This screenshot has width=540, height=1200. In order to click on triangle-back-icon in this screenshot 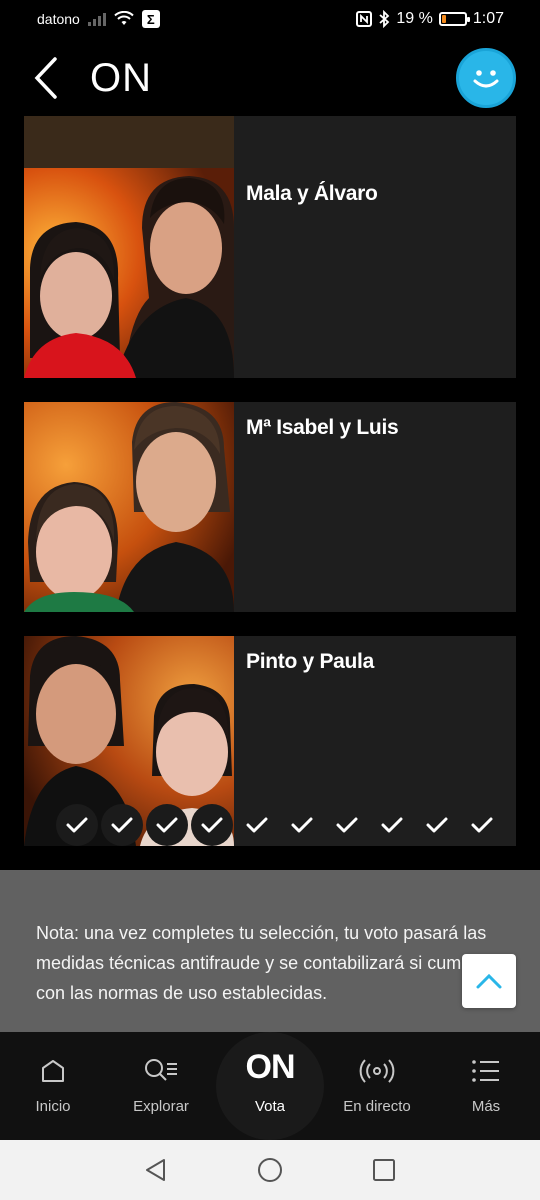, I will do `click(155, 1170)`.